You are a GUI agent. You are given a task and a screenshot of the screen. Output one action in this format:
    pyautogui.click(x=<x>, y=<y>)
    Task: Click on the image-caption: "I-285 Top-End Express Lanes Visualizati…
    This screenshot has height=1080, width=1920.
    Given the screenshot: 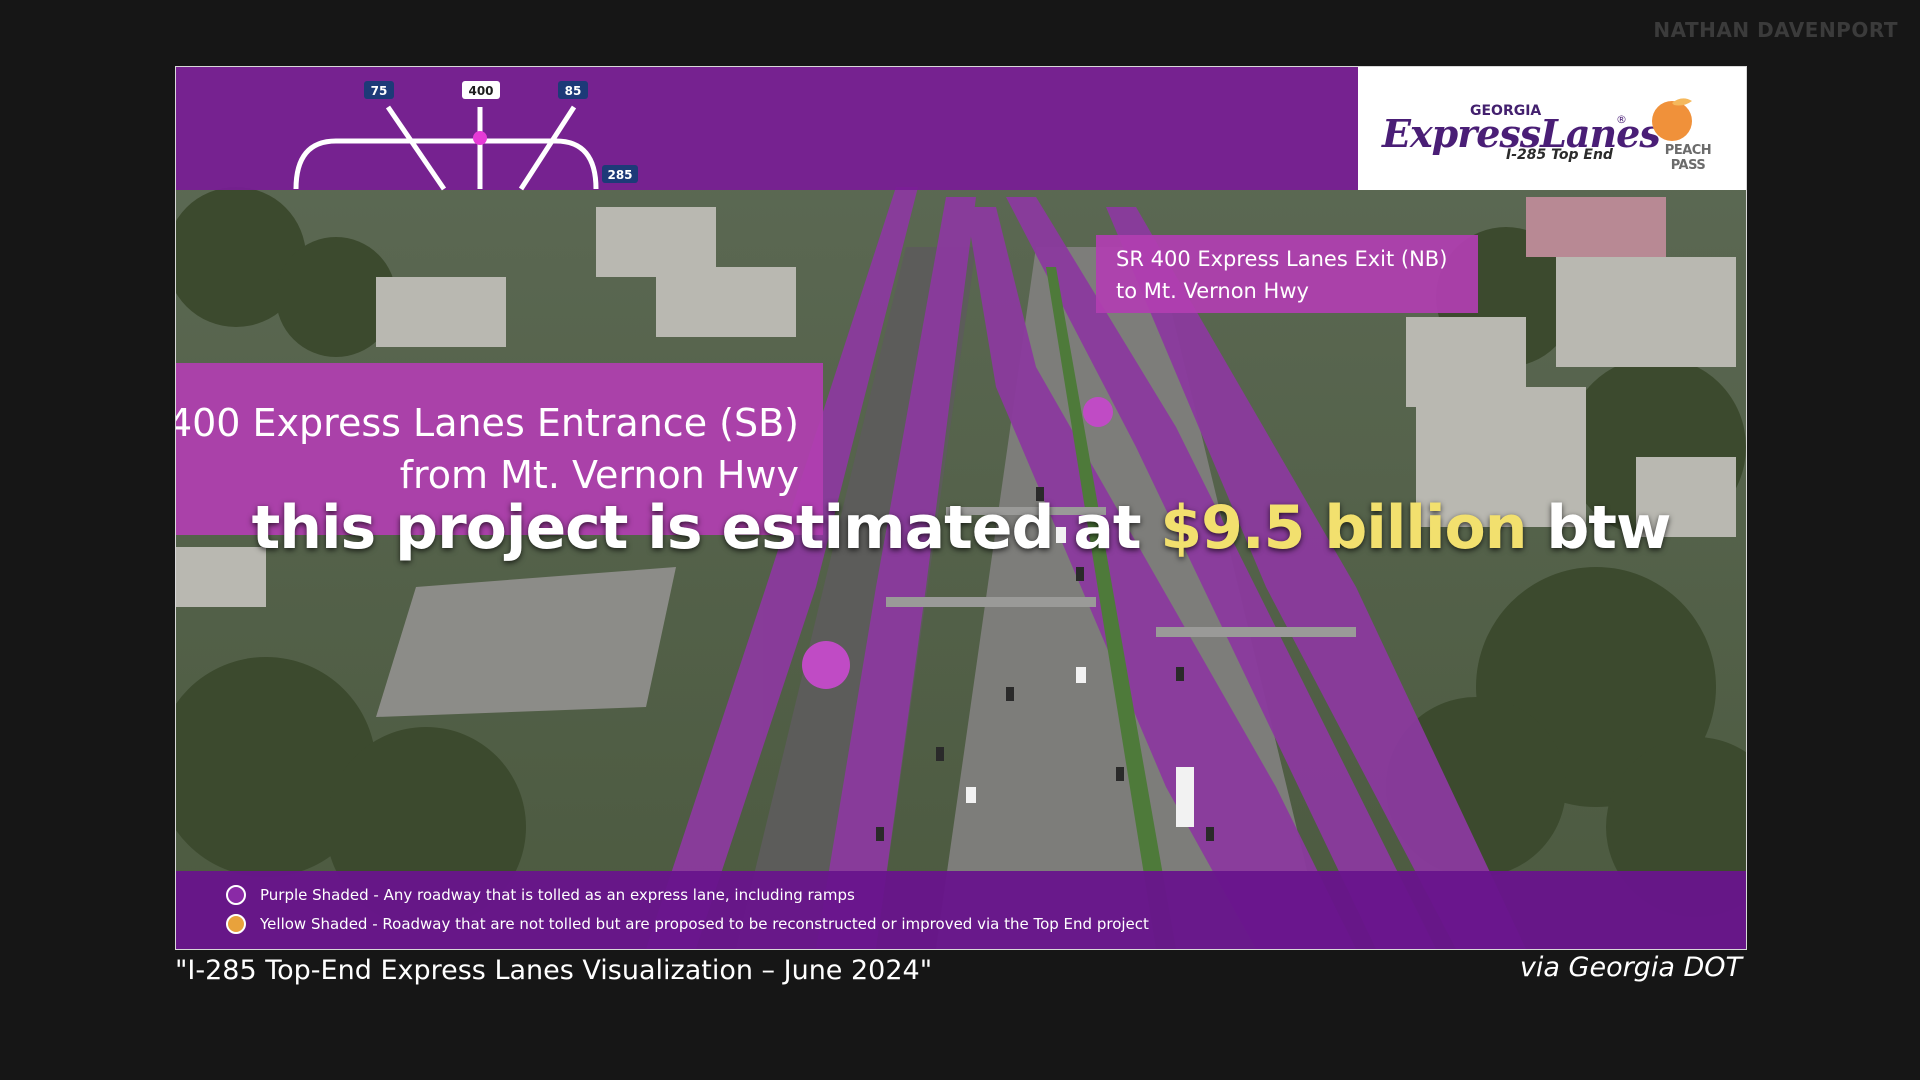 What is the action you would take?
    pyautogui.click(x=554, y=970)
    